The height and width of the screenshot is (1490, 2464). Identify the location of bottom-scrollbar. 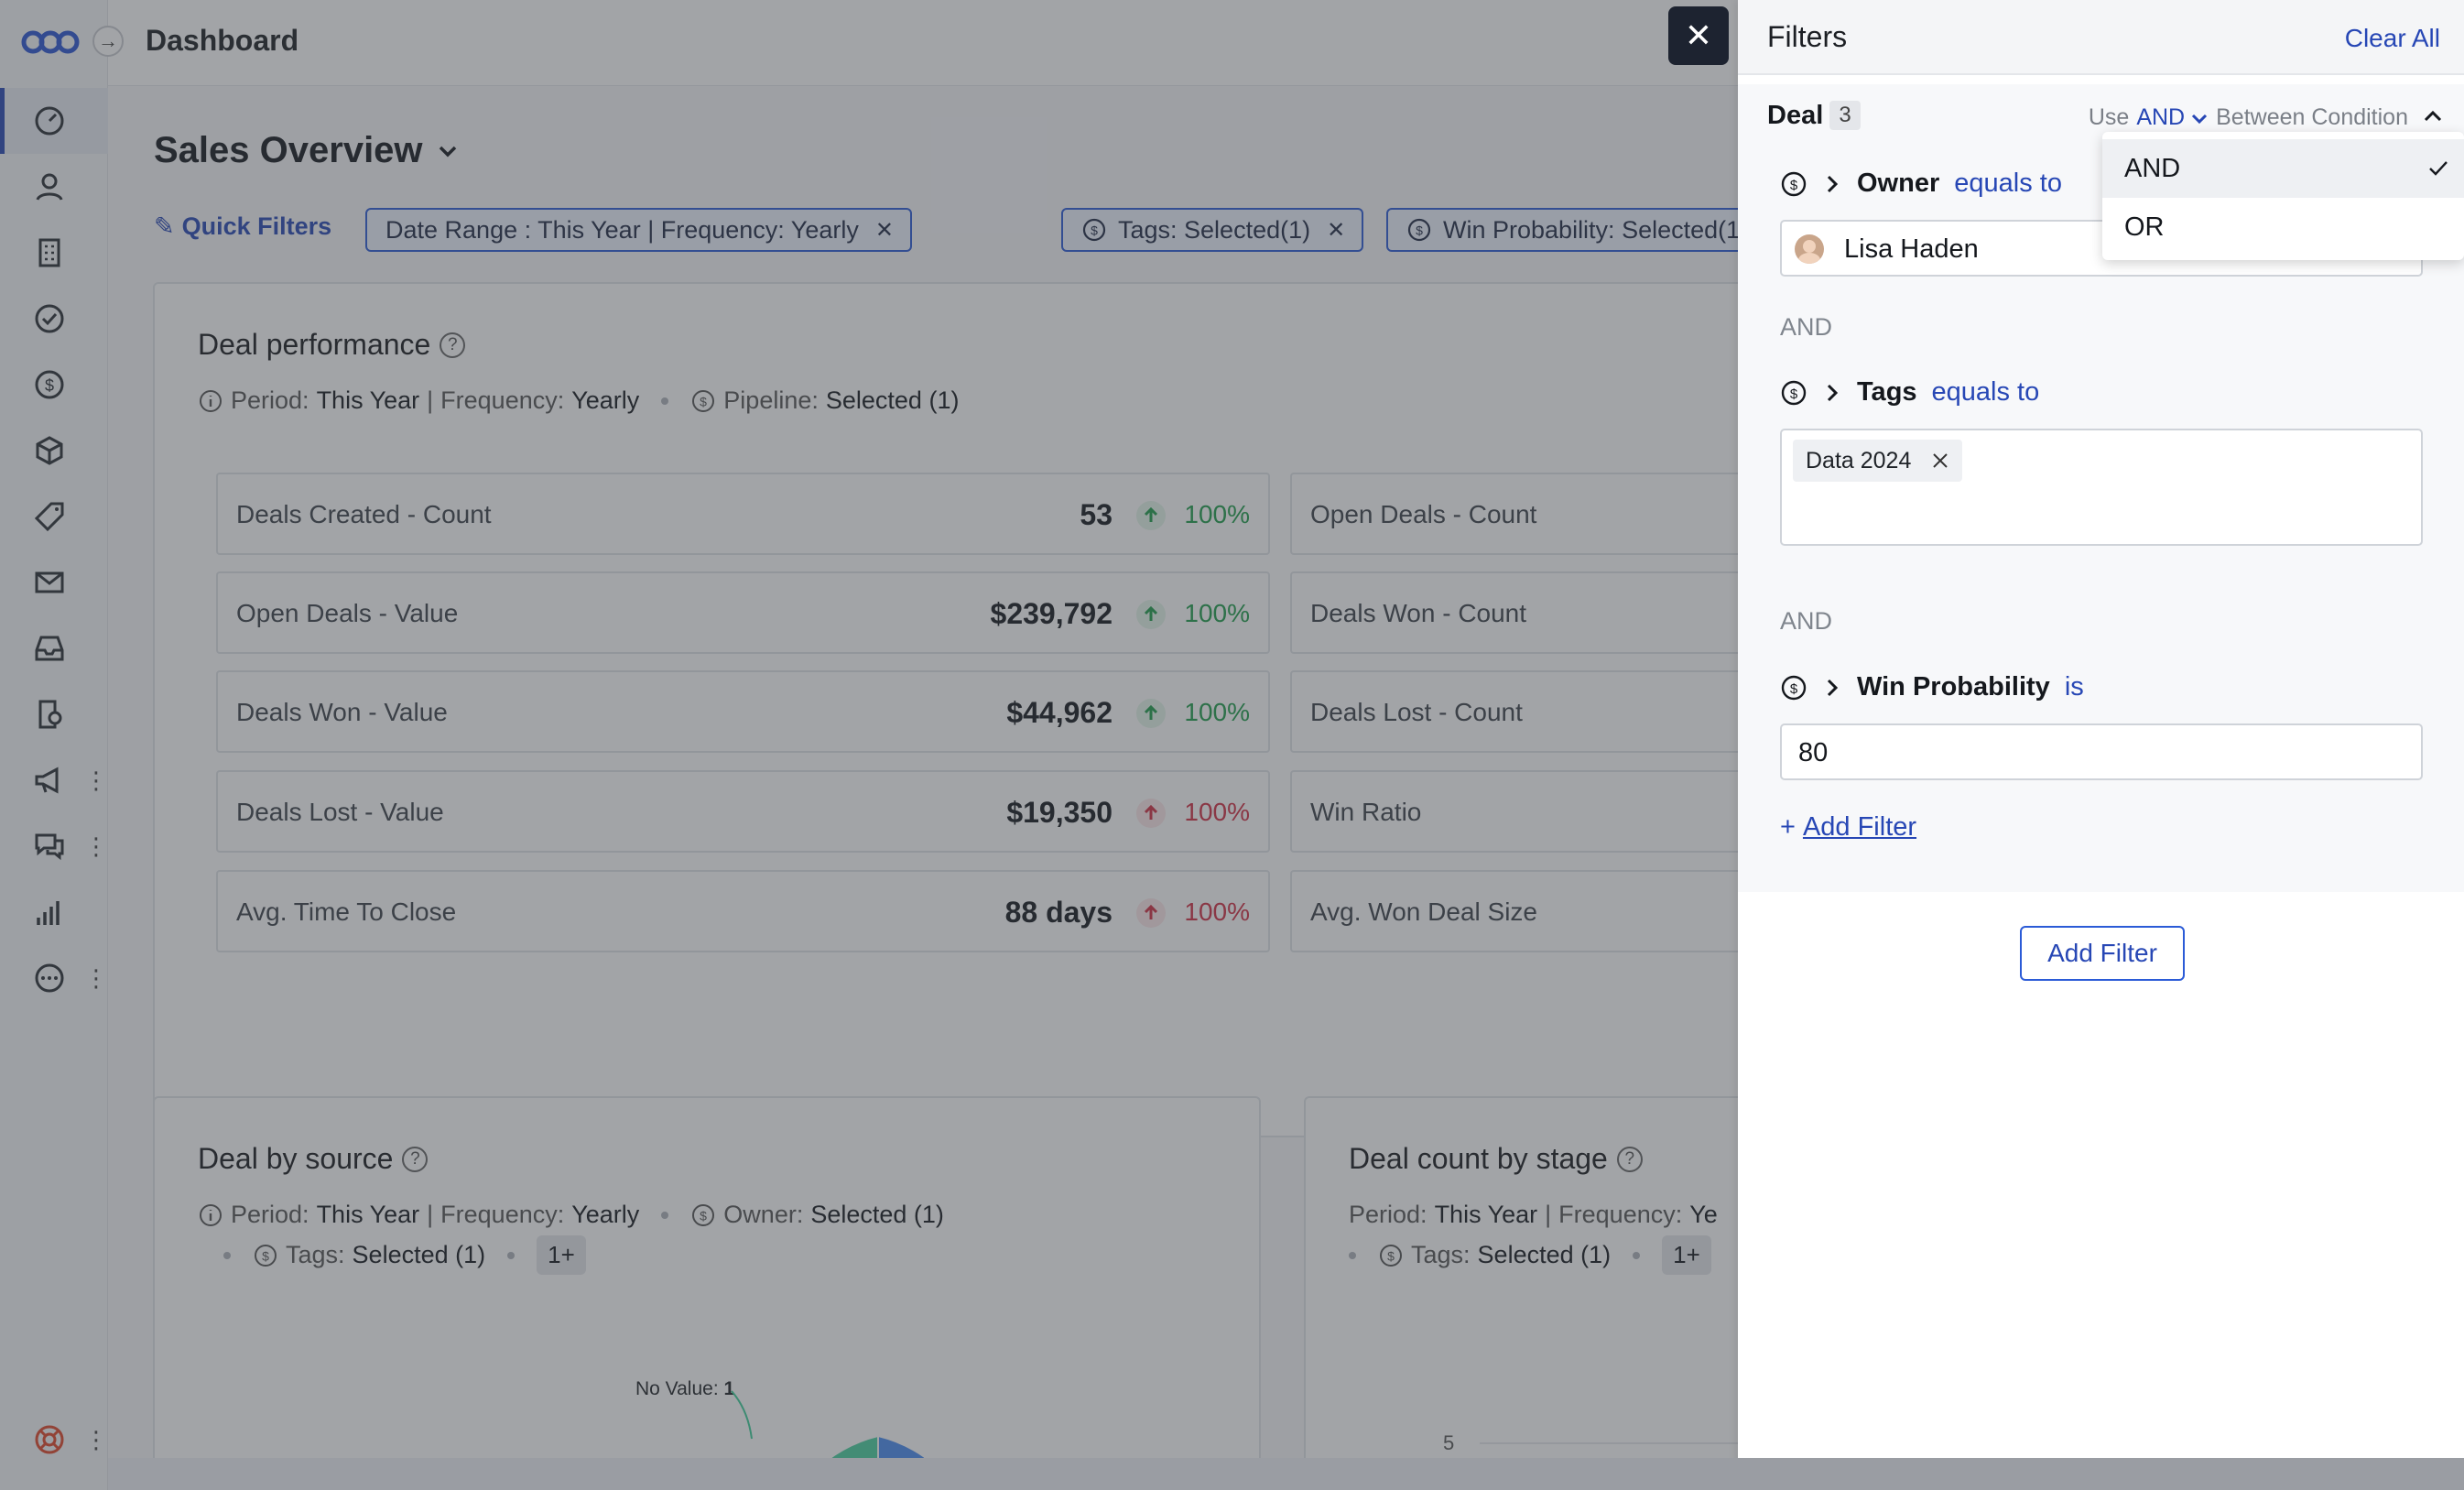
(1286, 1474).